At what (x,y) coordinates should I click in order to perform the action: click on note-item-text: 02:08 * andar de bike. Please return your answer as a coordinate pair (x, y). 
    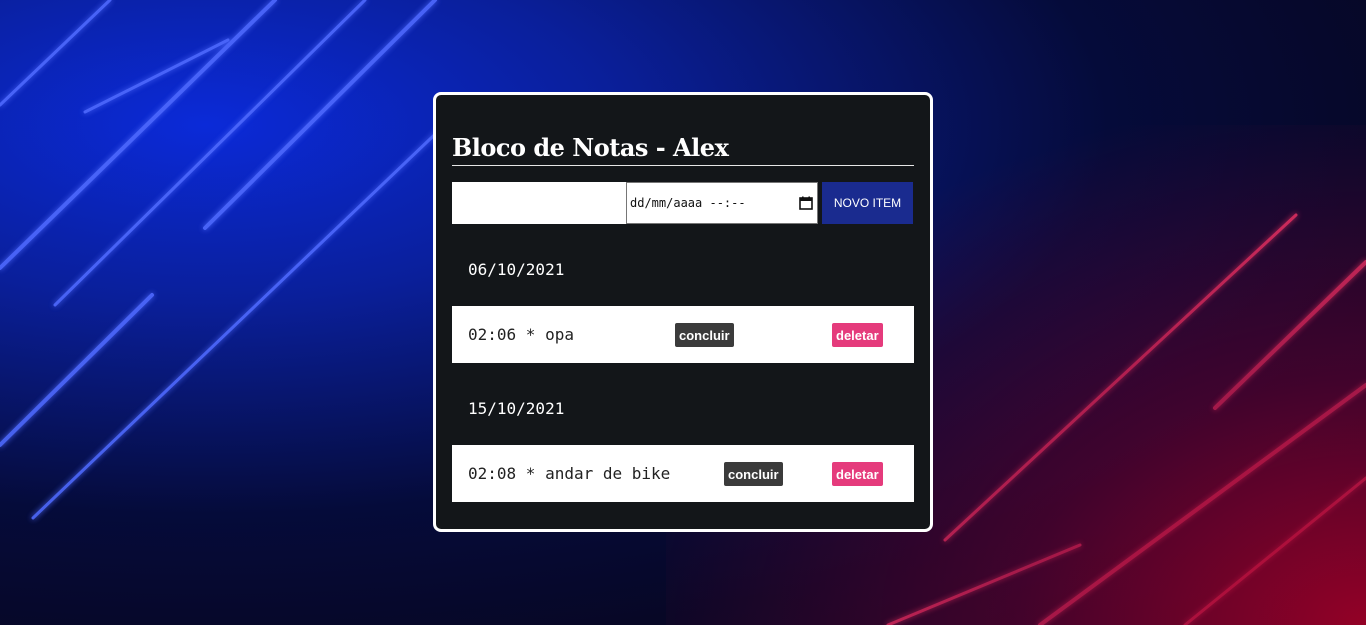
    Looking at the image, I should click on (569, 473).